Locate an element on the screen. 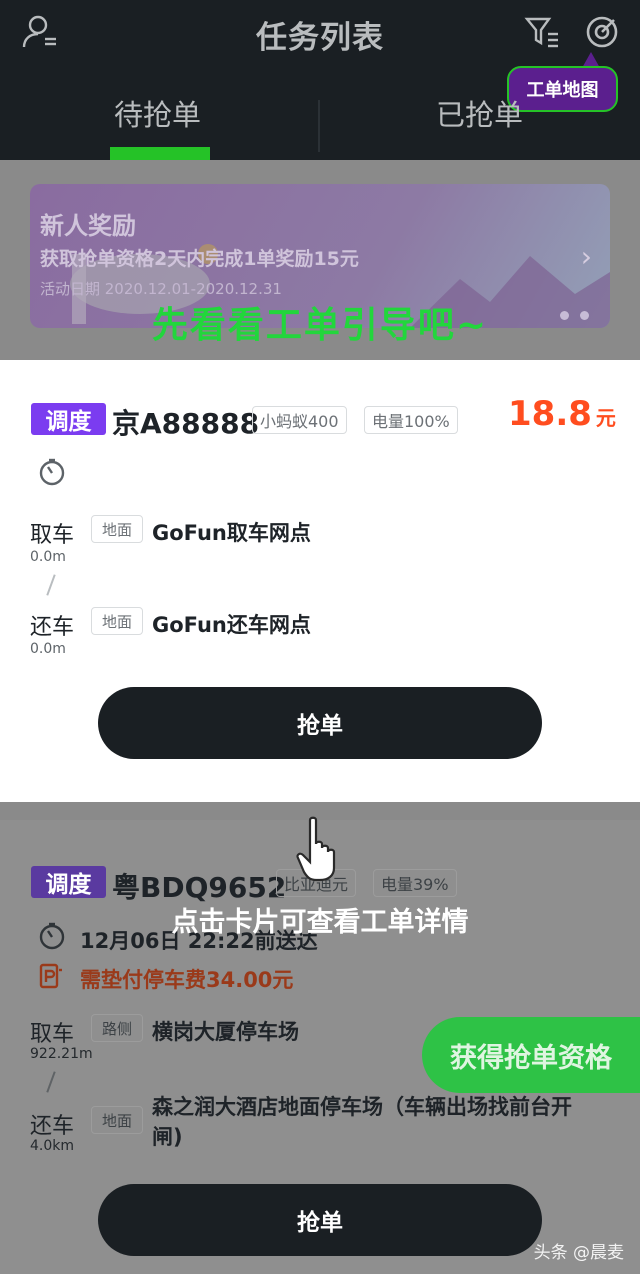  tab-pending: 待抢单 is located at coordinates (157, 113).